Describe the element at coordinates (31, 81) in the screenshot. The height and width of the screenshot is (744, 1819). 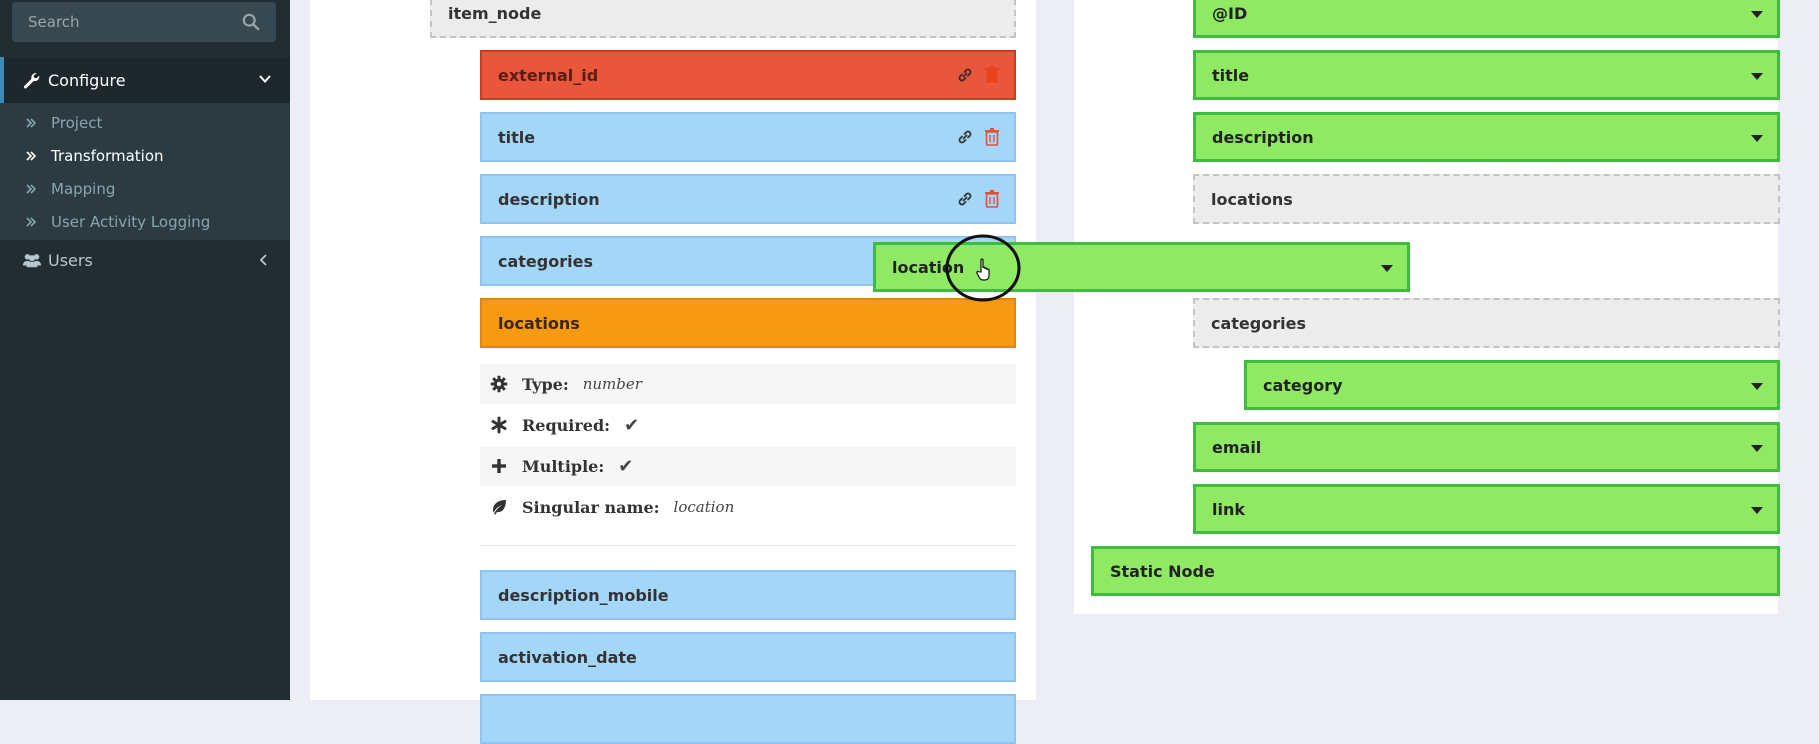
I see `wrench-icon` at that location.